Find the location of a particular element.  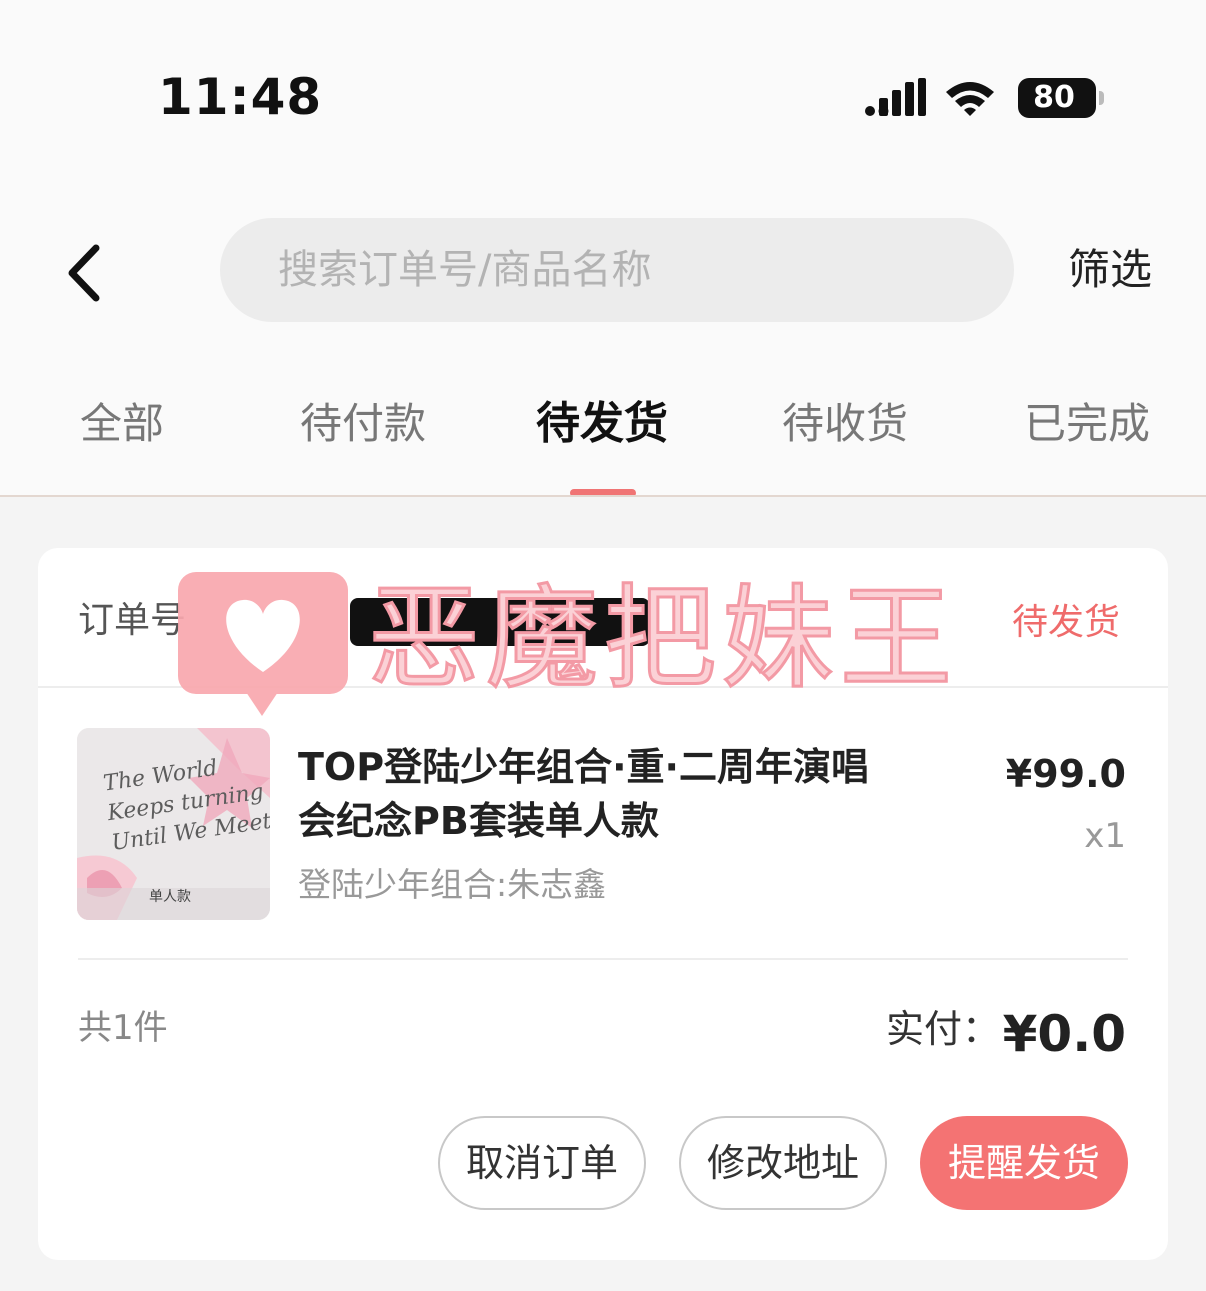

search-input: 搜索订单号/商品名称 is located at coordinates (617, 270).